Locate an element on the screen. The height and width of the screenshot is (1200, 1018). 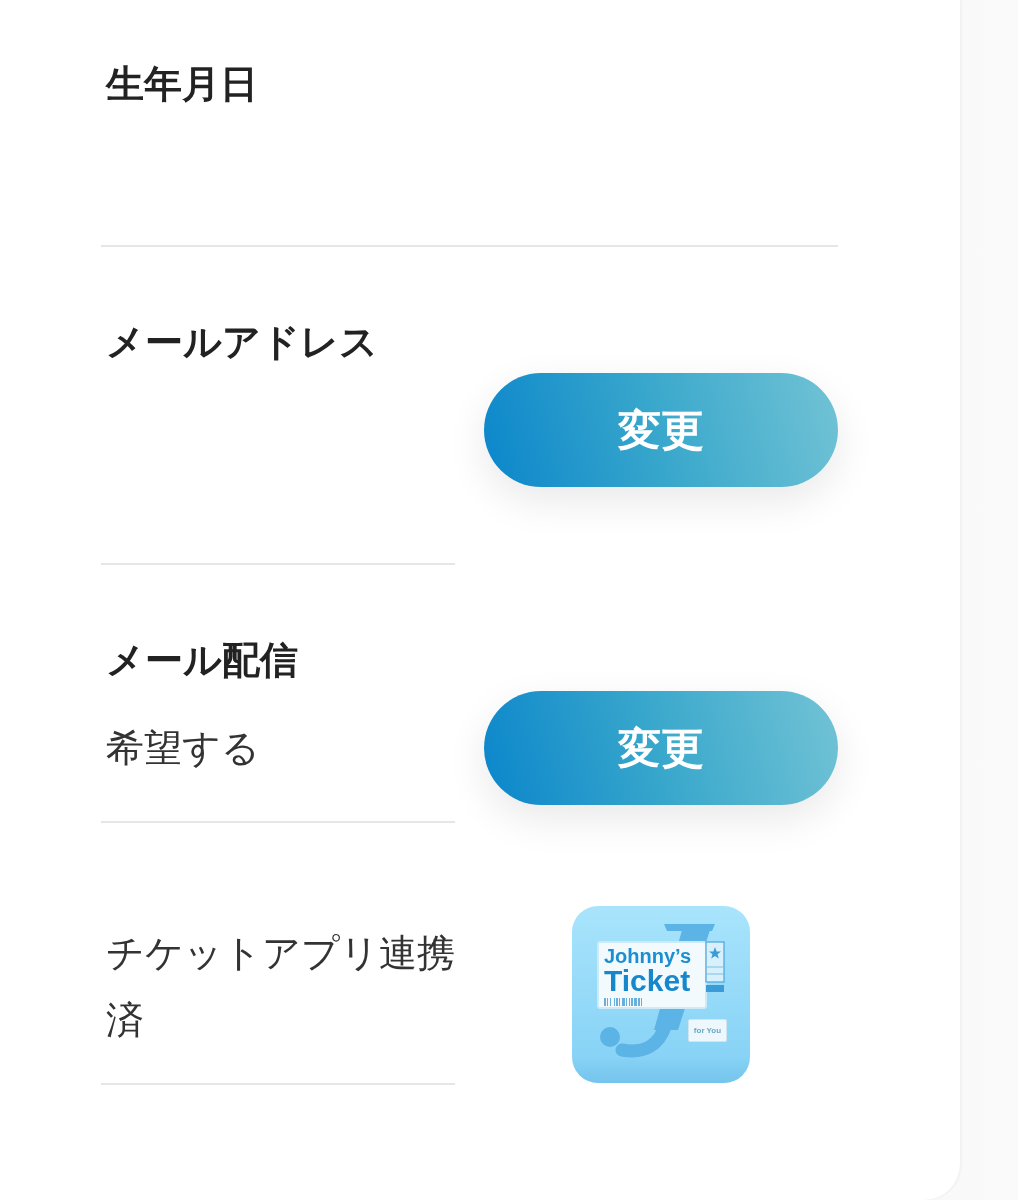
field-label: メールアドレス is located at coordinates (242, 342).